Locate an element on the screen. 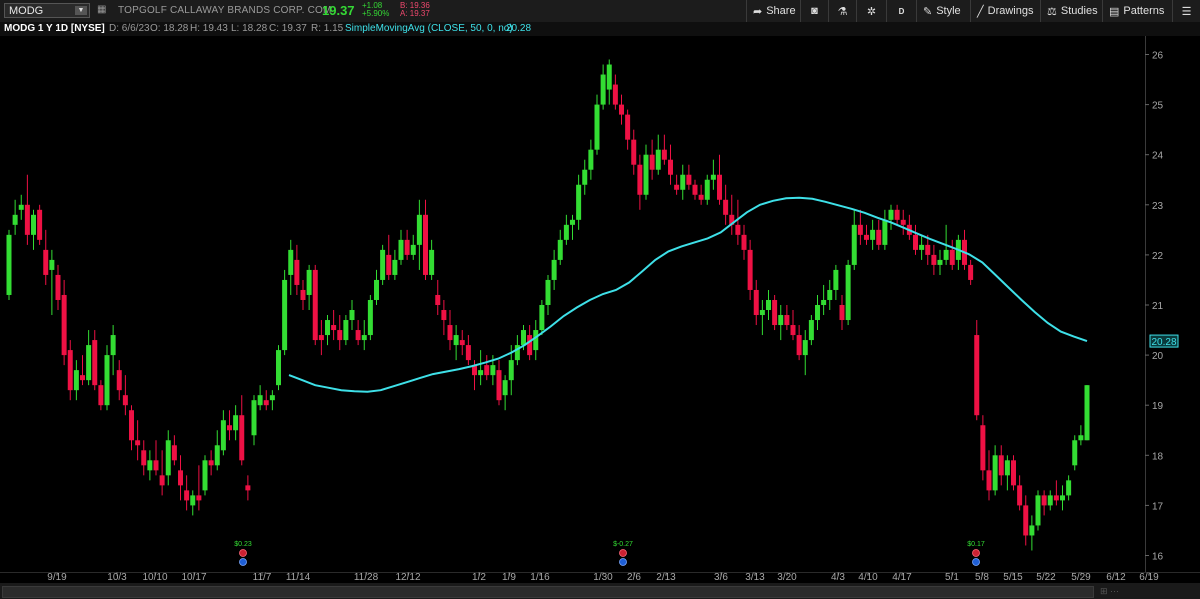 The width and height of the screenshot is (1200, 599). study-value: 20.28 is located at coordinates (519, 28).